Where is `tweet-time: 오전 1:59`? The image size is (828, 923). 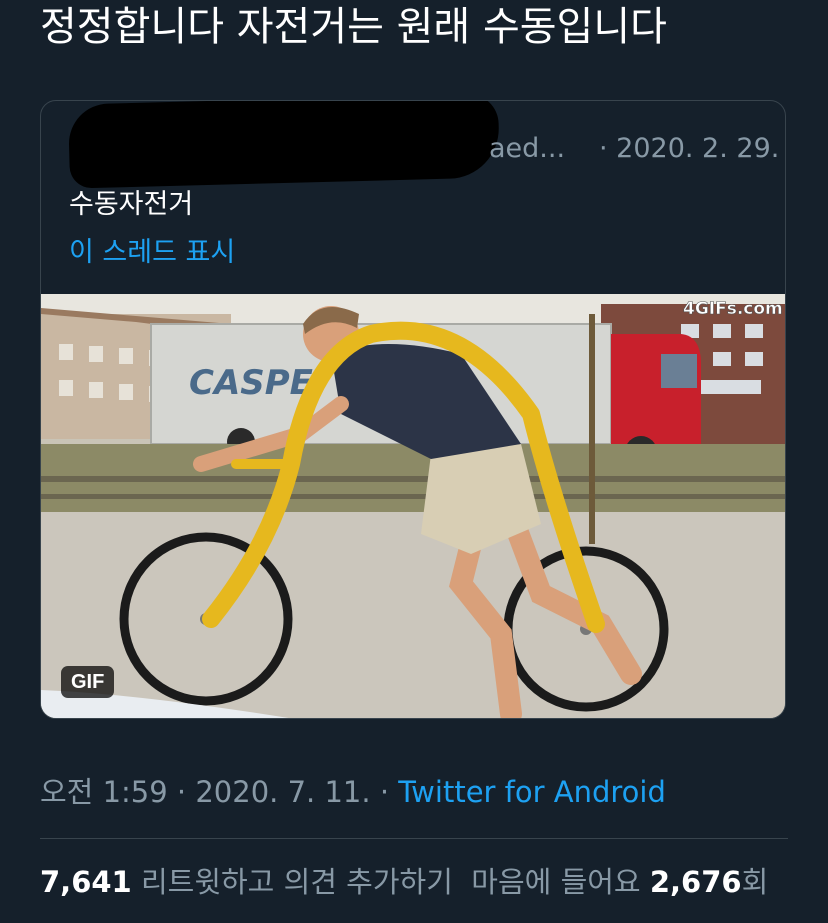 tweet-time: 오전 1:59 is located at coordinates (104, 792).